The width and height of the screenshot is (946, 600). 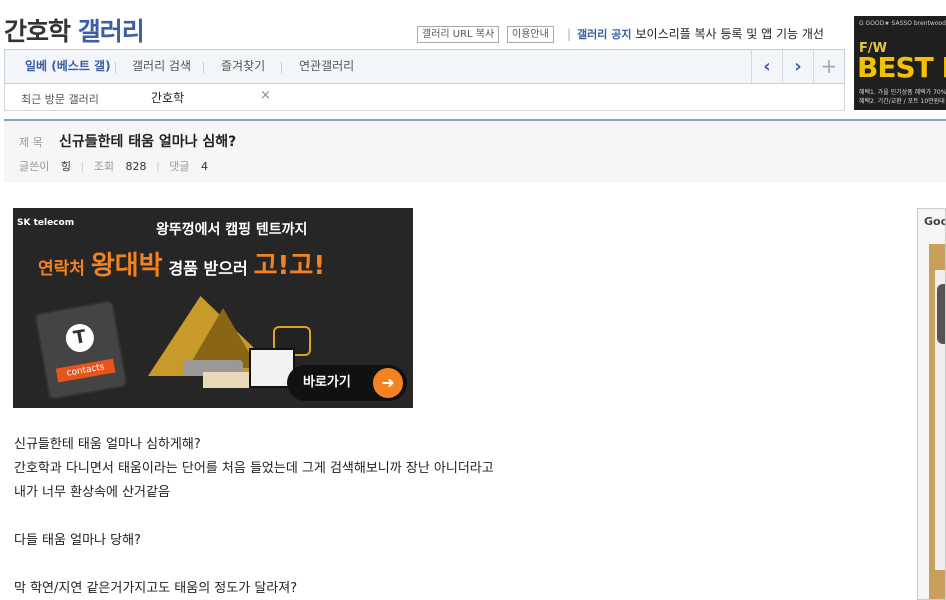 I want to click on banner-headline-2c: 경품 받으러, so click(x=208, y=268).